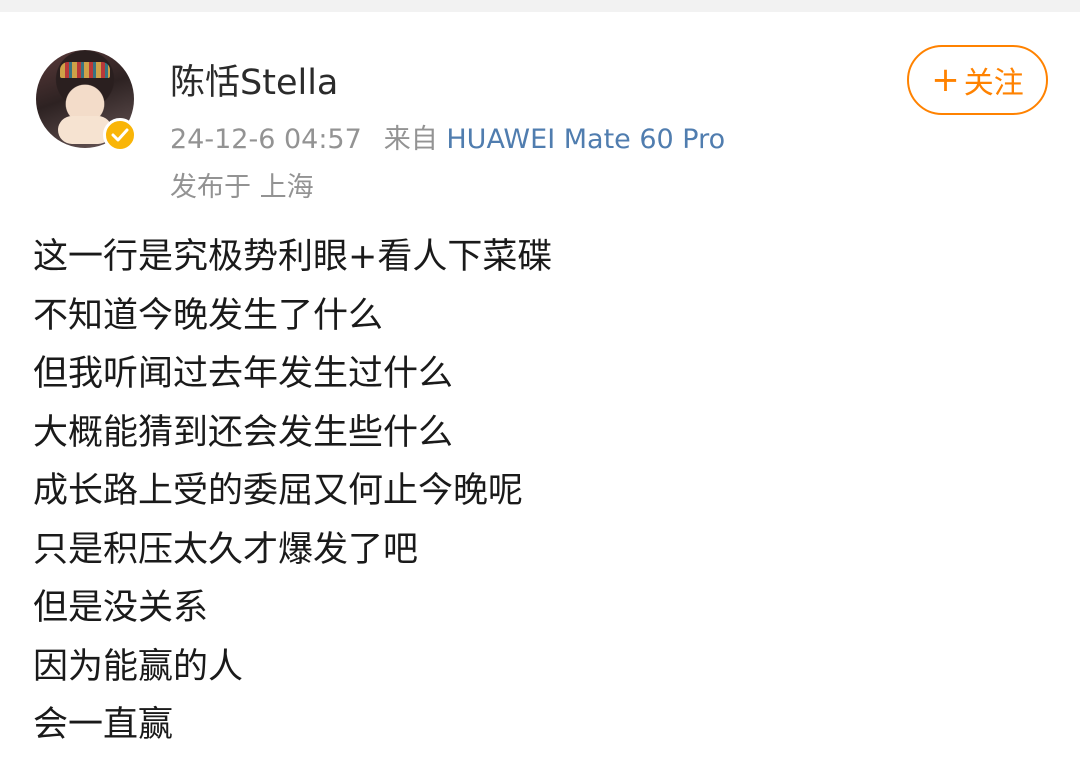 This screenshot has width=1080, height=784. I want to click on post-line: 成长路上受的委屈又何止今晚呢, so click(278, 491).